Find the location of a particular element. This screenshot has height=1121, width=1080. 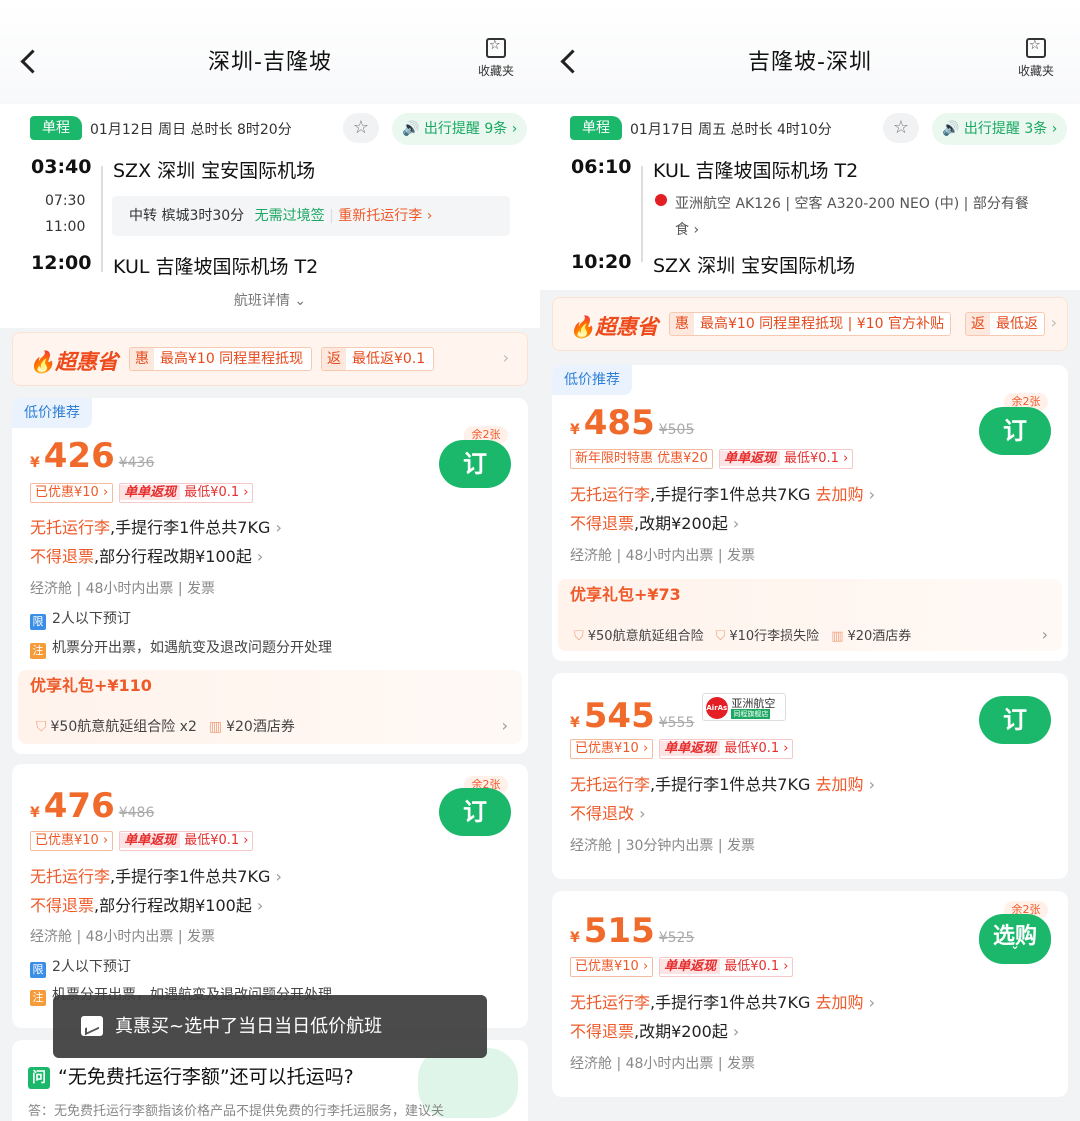

cabin-info: 经济舱 | 30分钟内出票 | 发票 is located at coordinates (663, 846).